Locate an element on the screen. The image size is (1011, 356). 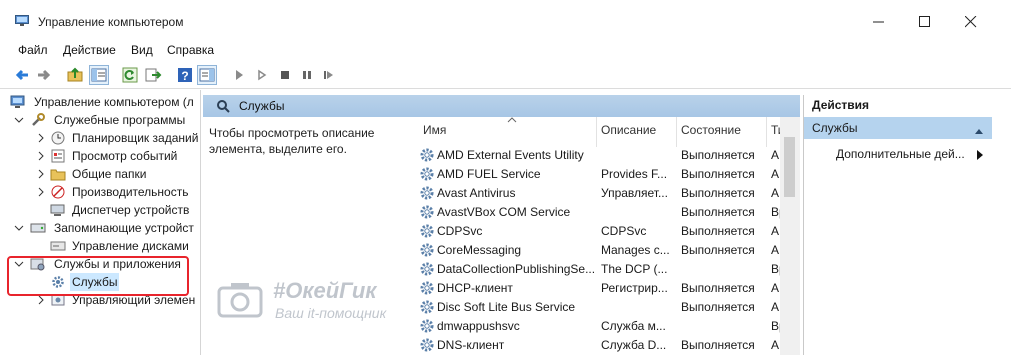
menu-help: Справка is located at coordinates (190, 50).